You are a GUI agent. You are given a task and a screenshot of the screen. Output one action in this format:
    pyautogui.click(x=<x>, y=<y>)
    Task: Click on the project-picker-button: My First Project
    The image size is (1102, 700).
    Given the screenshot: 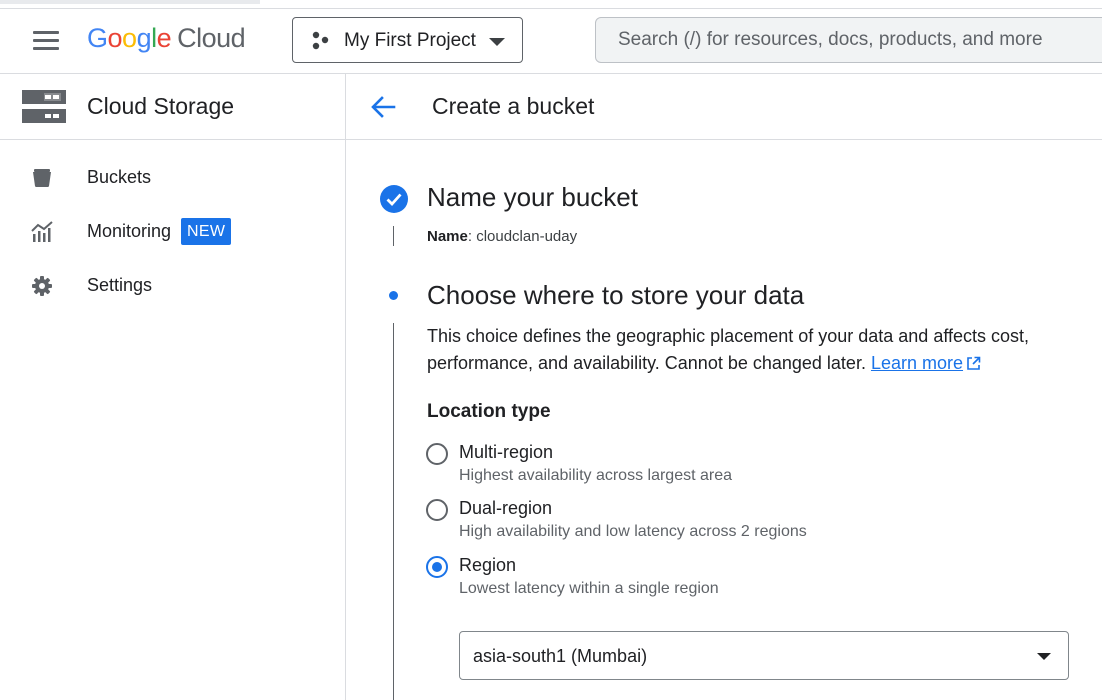 What is the action you would take?
    pyautogui.click(x=407, y=40)
    